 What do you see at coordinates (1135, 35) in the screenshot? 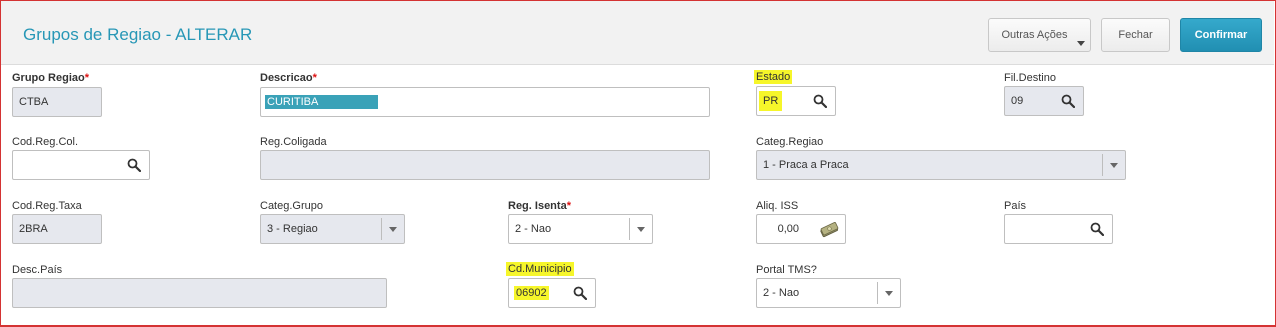
I see `fechar-button: Fechar` at bounding box center [1135, 35].